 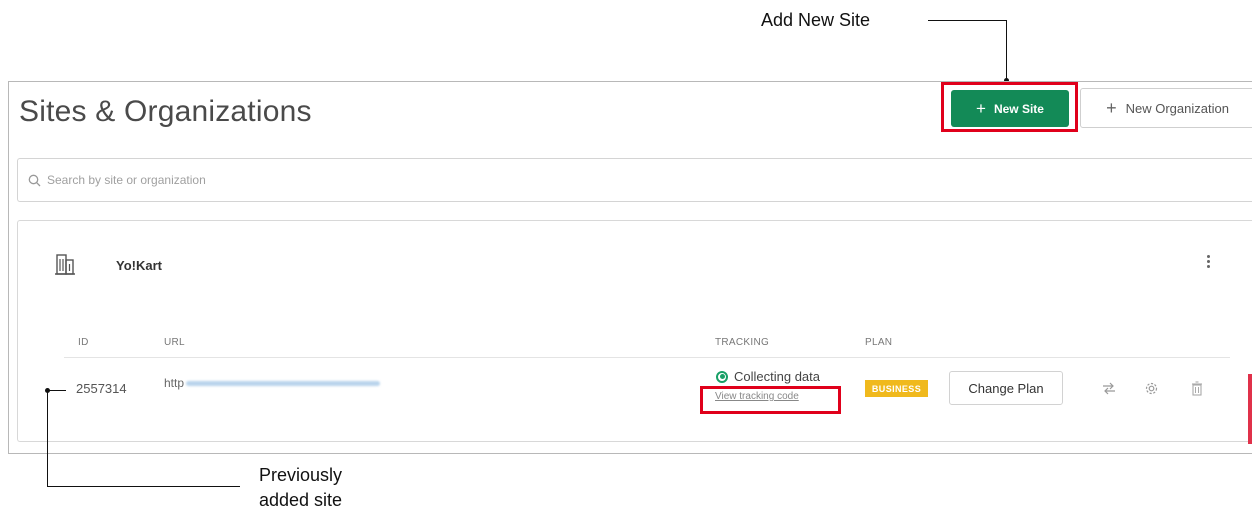 I want to click on page-title: Sites & Organizations, so click(x=165, y=111).